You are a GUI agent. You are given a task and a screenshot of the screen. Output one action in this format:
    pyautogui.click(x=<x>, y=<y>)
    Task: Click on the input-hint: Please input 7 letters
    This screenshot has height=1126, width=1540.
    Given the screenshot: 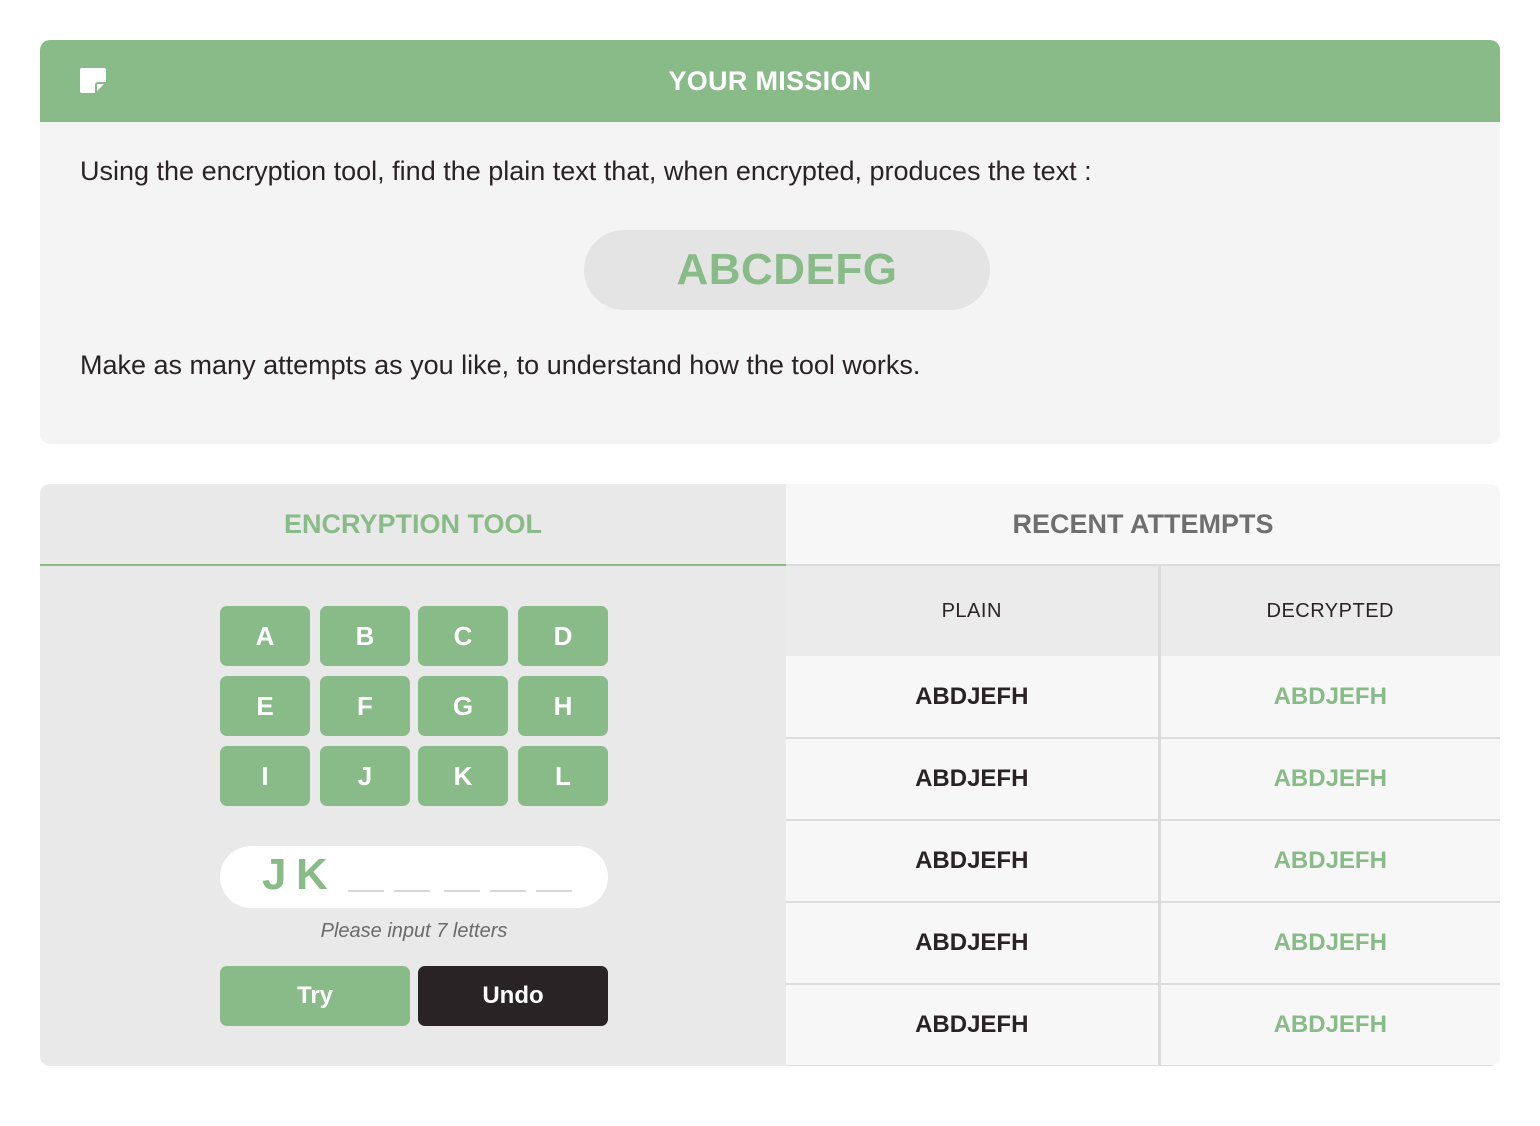 What is the action you would take?
    pyautogui.click(x=414, y=931)
    